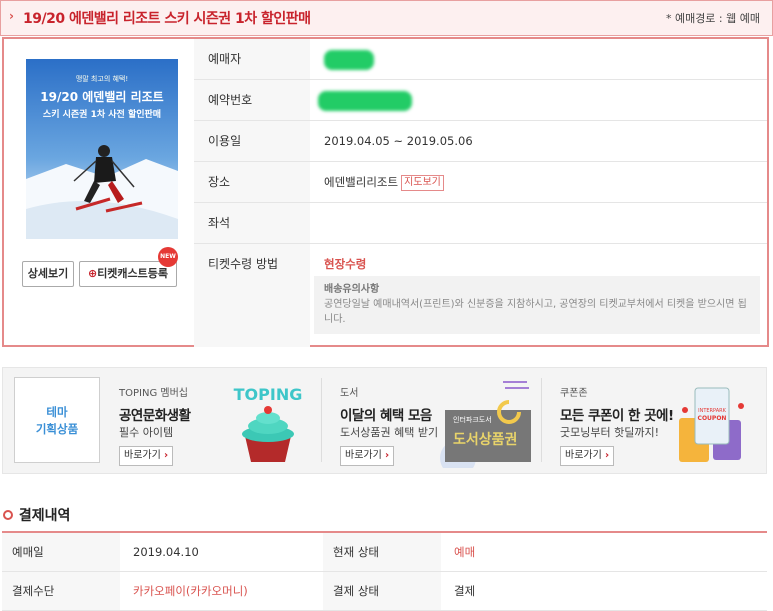  What do you see at coordinates (478, 428) in the screenshot?
I see `book-voucher-image: 인터파크도서 도서상품권` at bounding box center [478, 428].